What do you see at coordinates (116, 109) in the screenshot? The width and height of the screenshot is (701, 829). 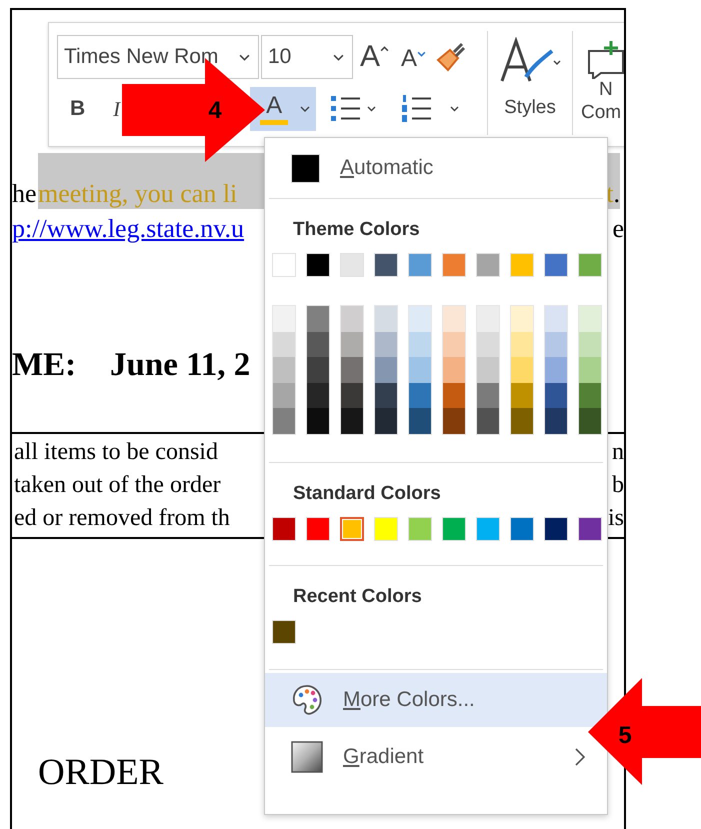 I see `italic-button: I` at bounding box center [116, 109].